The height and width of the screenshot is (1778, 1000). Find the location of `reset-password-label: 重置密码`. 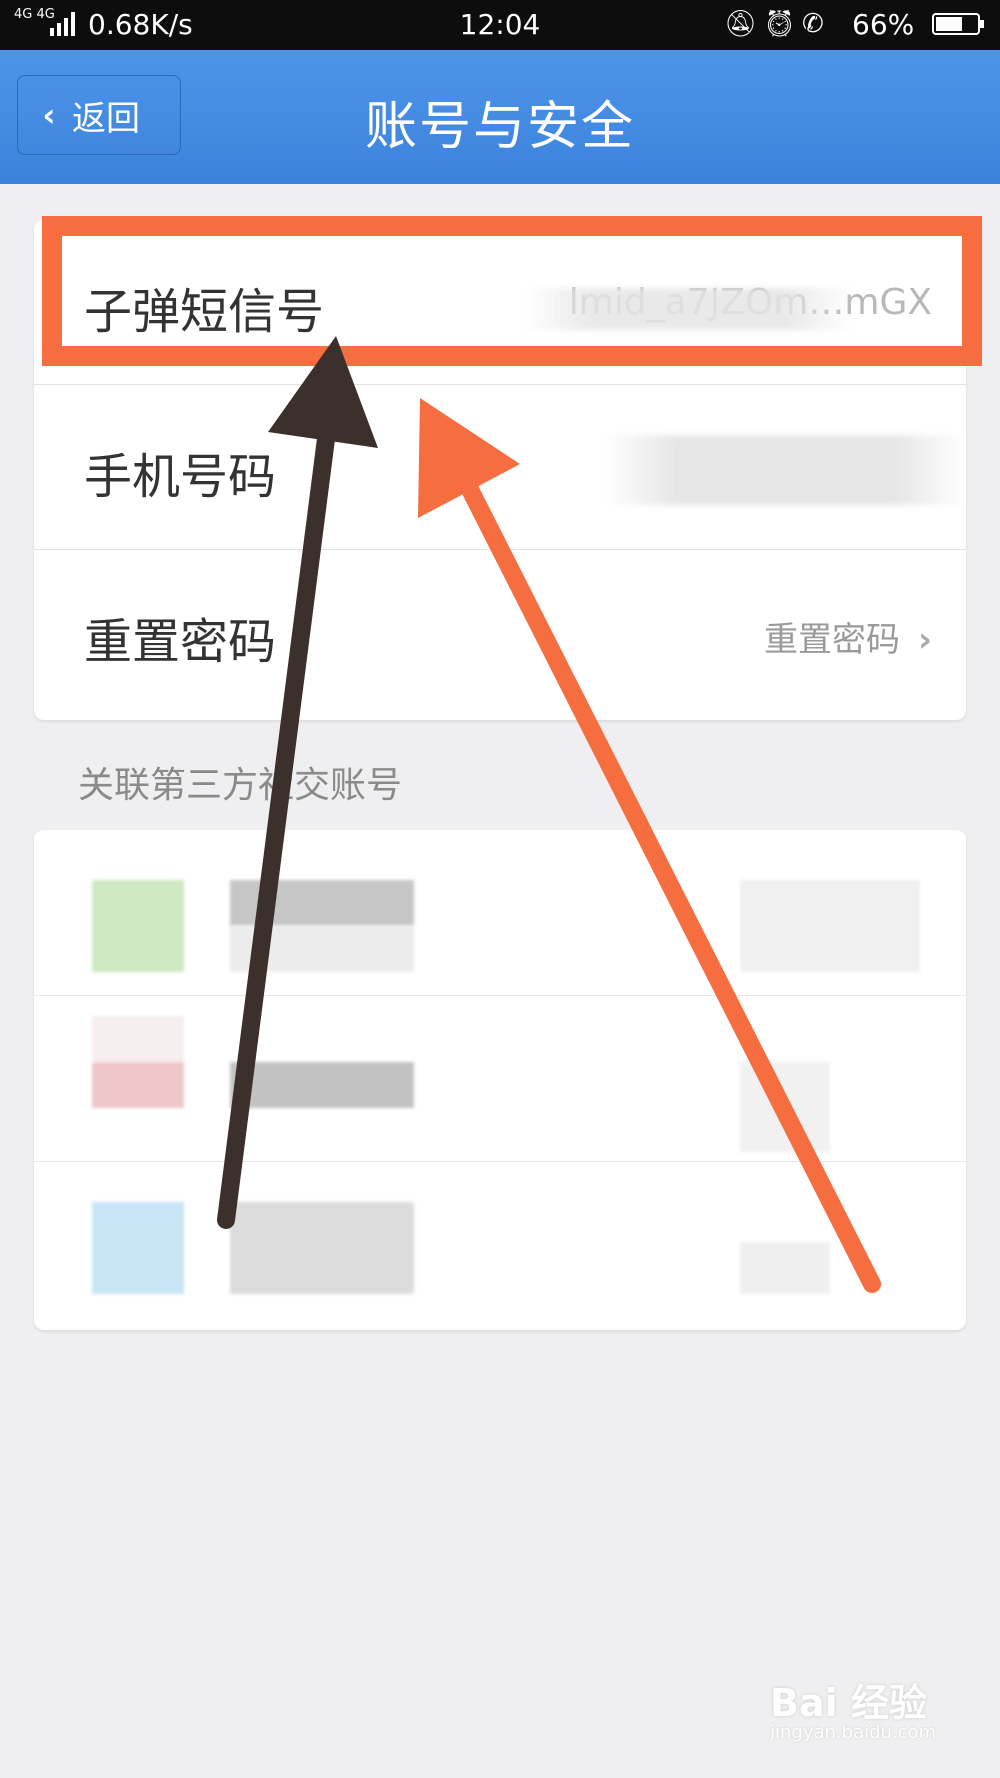

reset-password-label: 重置密码 is located at coordinates (180, 642).